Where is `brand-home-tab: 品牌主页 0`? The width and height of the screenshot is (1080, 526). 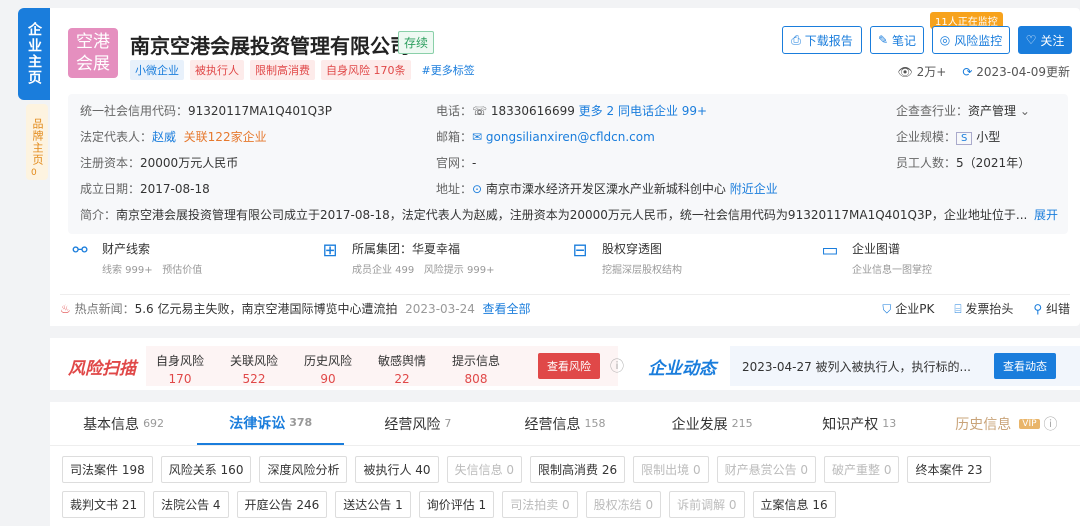 brand-home-tab: 品牌主页 0 is located at coordinates (37, 142).